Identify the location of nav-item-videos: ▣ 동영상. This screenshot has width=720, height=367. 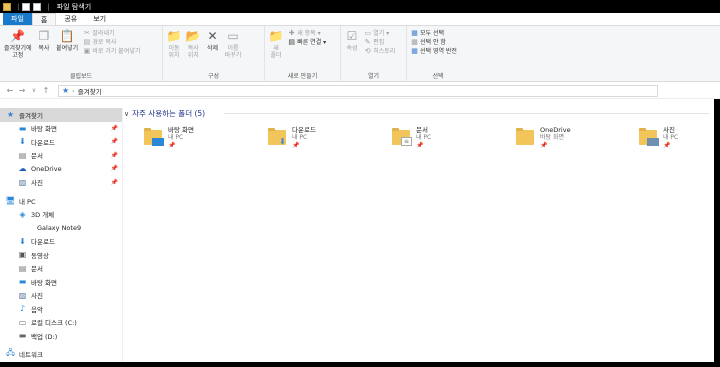
(61, 255).